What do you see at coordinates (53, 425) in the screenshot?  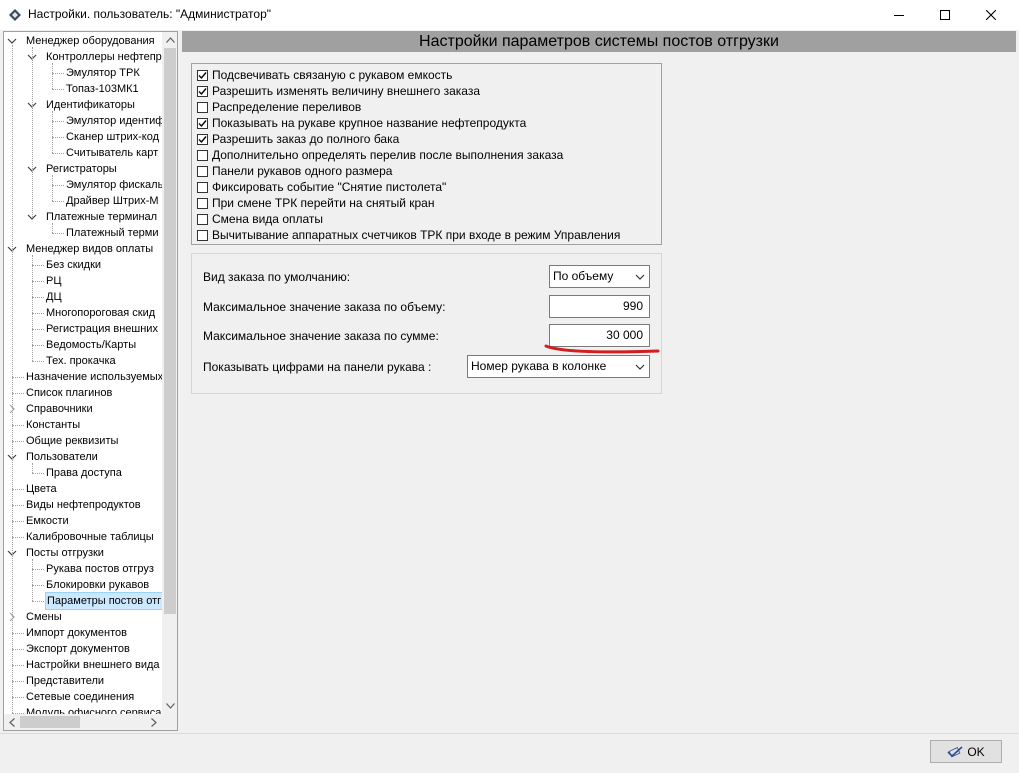 I see `tree-item-label: Константы` at bounding box center [53, 425].